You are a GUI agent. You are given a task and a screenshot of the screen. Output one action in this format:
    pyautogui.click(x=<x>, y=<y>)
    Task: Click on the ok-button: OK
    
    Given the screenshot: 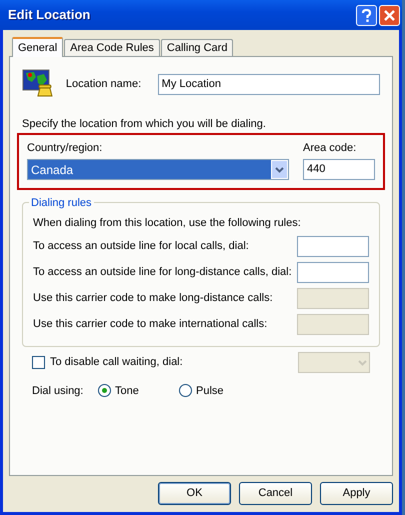 What is the action you would take?
    pyautogui.click(x=194, y=493)
    